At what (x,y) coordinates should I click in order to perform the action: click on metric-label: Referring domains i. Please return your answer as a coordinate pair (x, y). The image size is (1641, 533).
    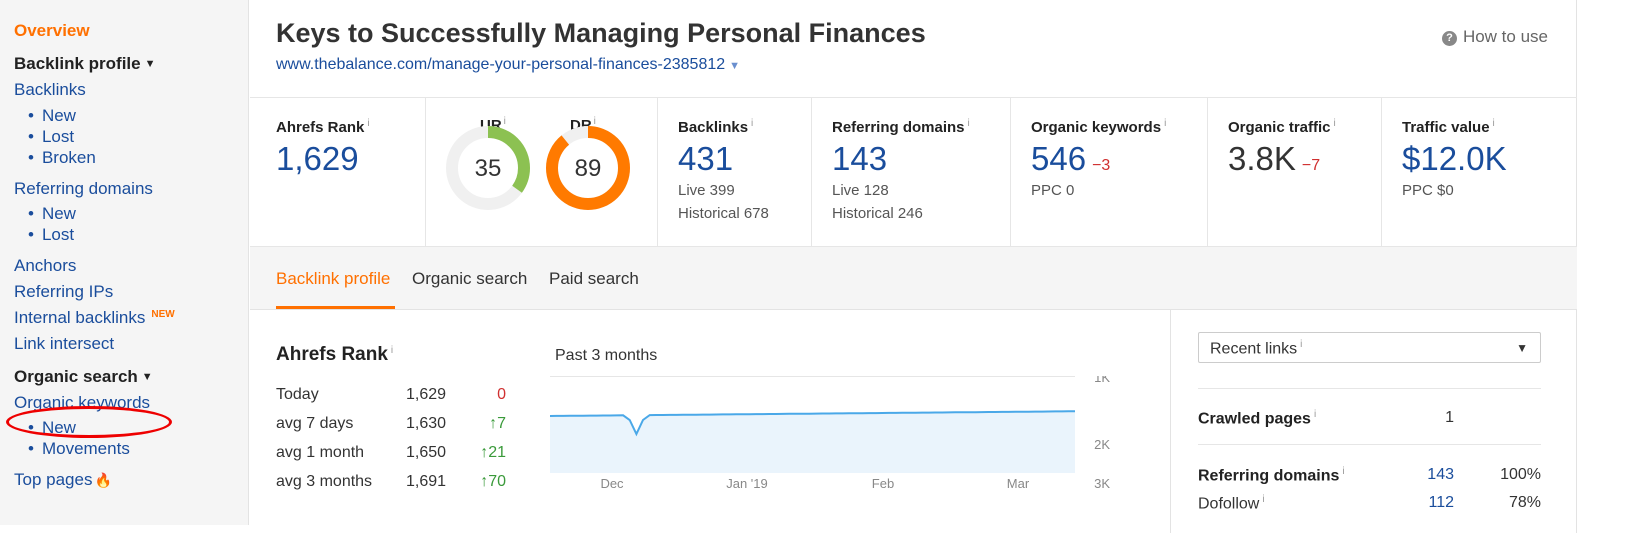
    Looking at the image, I should click on (901, 127).